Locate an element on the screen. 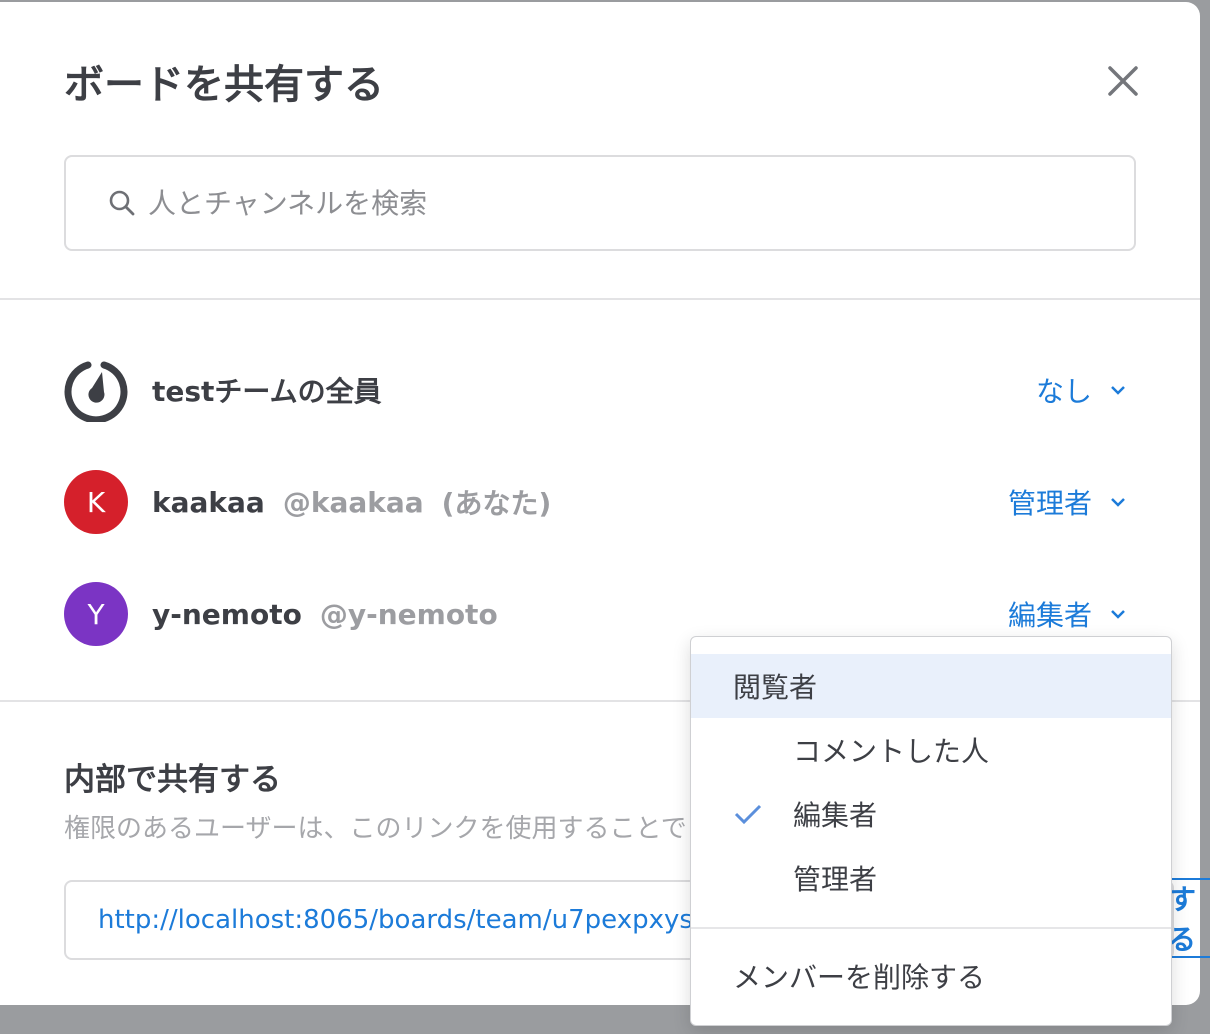 Image resolution: width=1210 pixels, height=1034 pixels. member-handle: @kaakaa is located at coordinates (353, 502).